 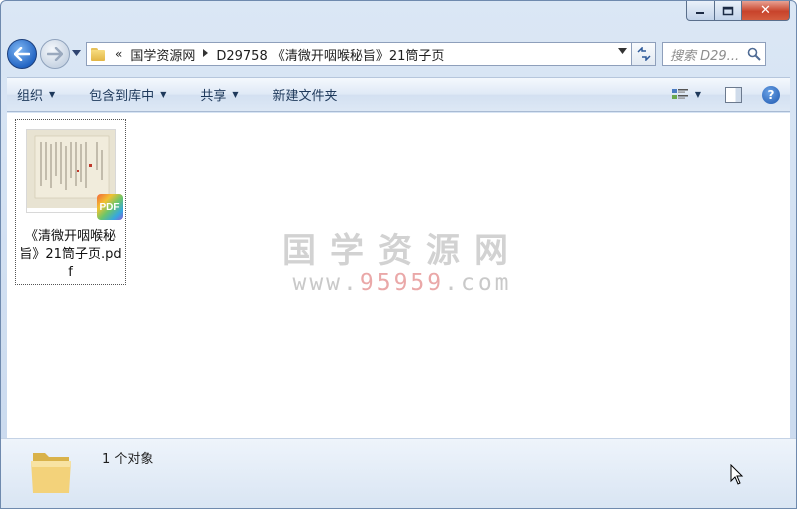 I want to click on new-folder-button: 新建文件夹, so click(x=305, y=94).